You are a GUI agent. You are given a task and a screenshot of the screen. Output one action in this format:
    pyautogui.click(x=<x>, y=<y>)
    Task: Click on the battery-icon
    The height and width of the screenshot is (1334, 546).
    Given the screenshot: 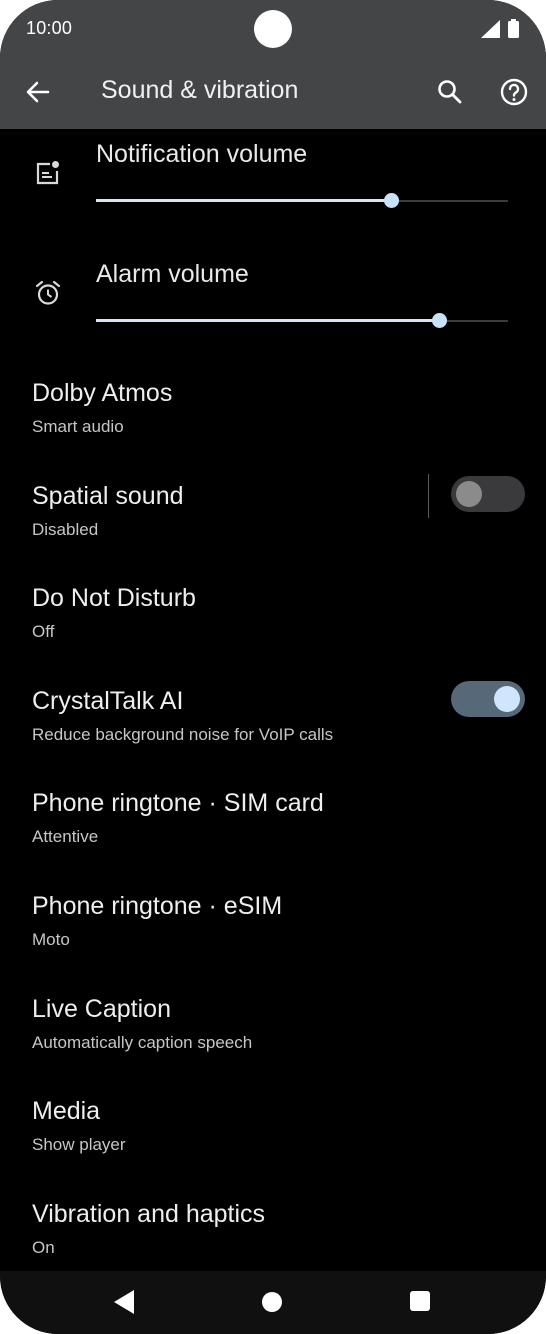 What is the action you would take?
    pyautogui.click(x=513, y=28)
    